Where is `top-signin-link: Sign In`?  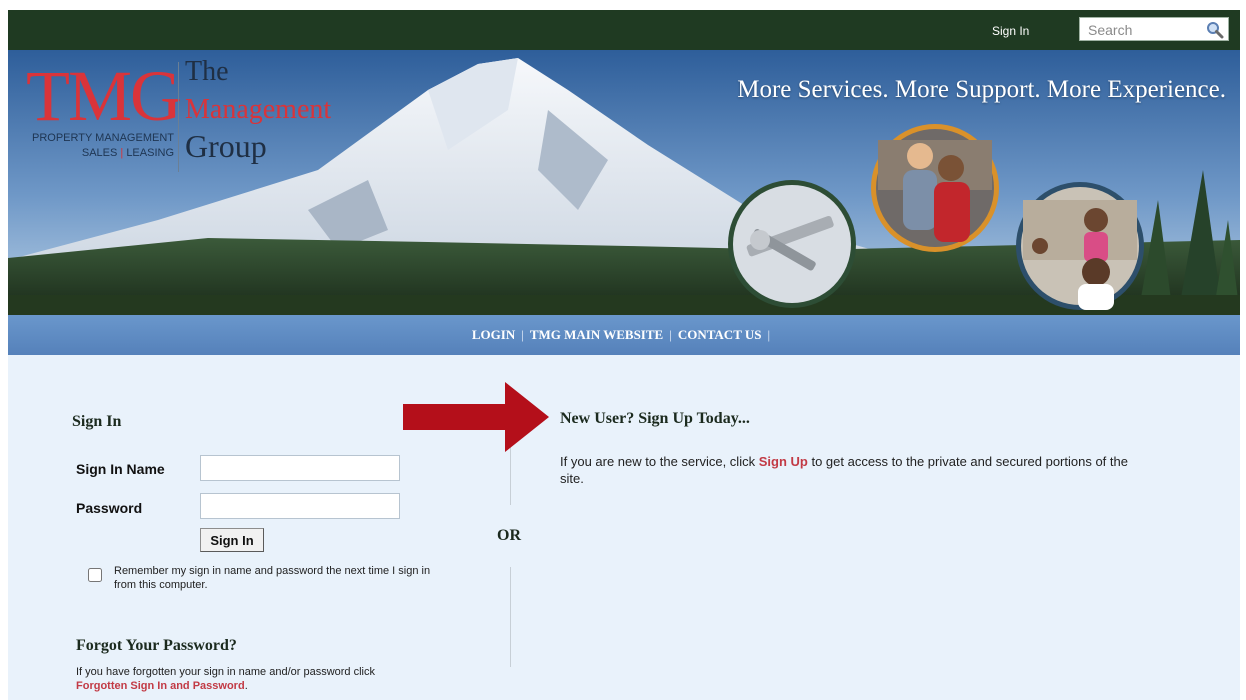
top-signin-link: Sign In is located at coordinates (1010, 31).